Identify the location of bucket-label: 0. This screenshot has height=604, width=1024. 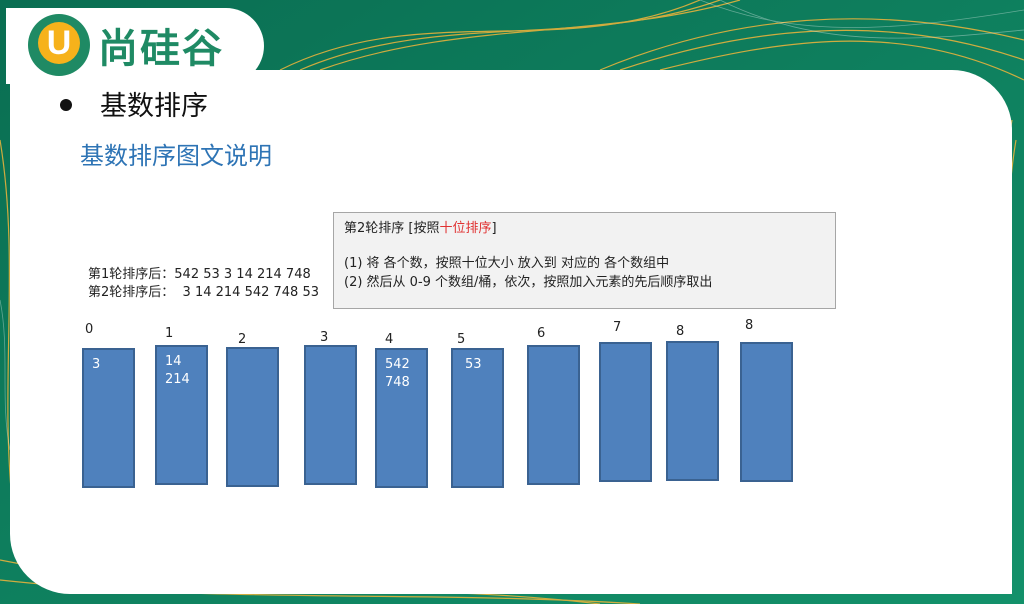
(89, 329).